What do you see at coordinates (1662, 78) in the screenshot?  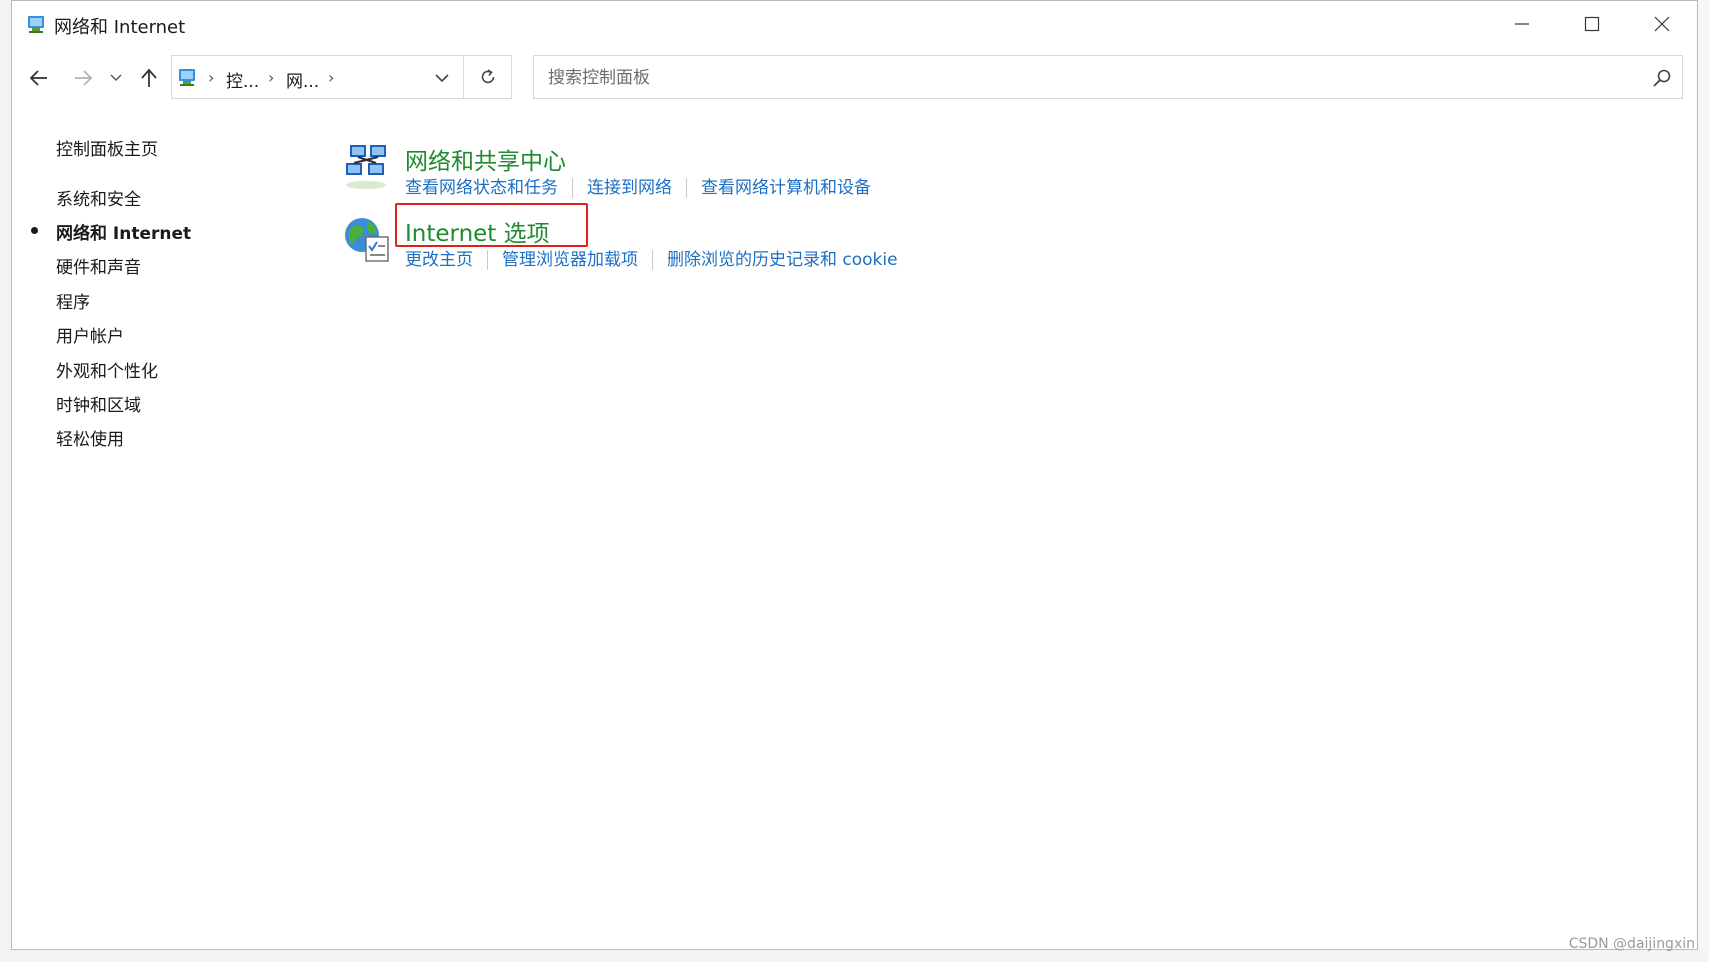 I see `search-icon` at bounding box center [1662, 78].